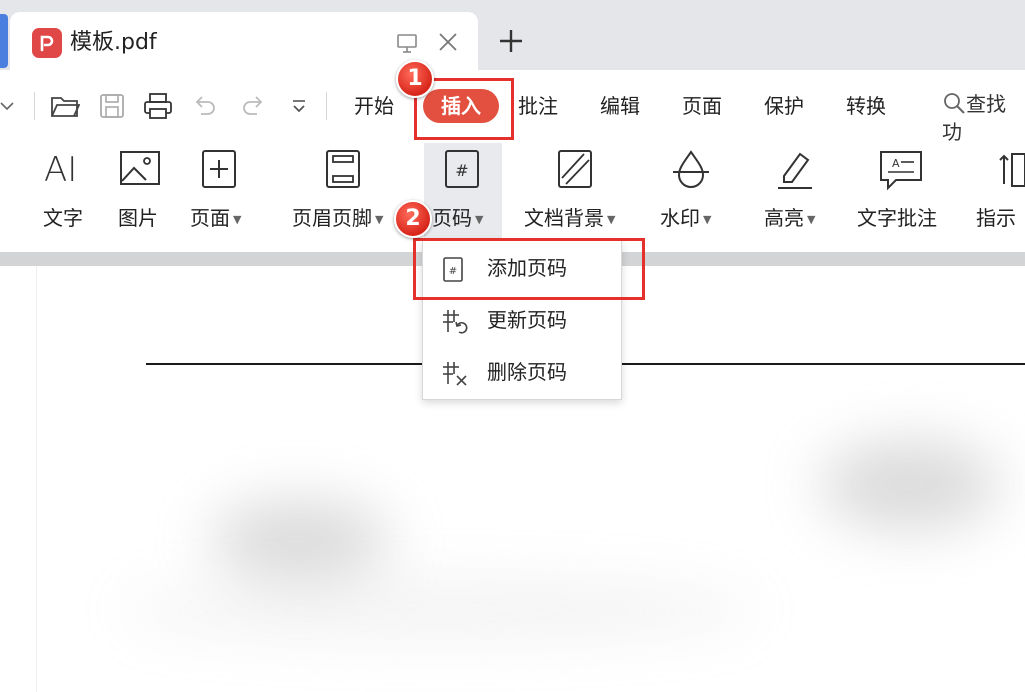 The height and width of the screenshot is (692, 1025). Describe the element at coordinates (527, 372) in the screenshot. I see `menu-item-label: 删除页码` at that location.